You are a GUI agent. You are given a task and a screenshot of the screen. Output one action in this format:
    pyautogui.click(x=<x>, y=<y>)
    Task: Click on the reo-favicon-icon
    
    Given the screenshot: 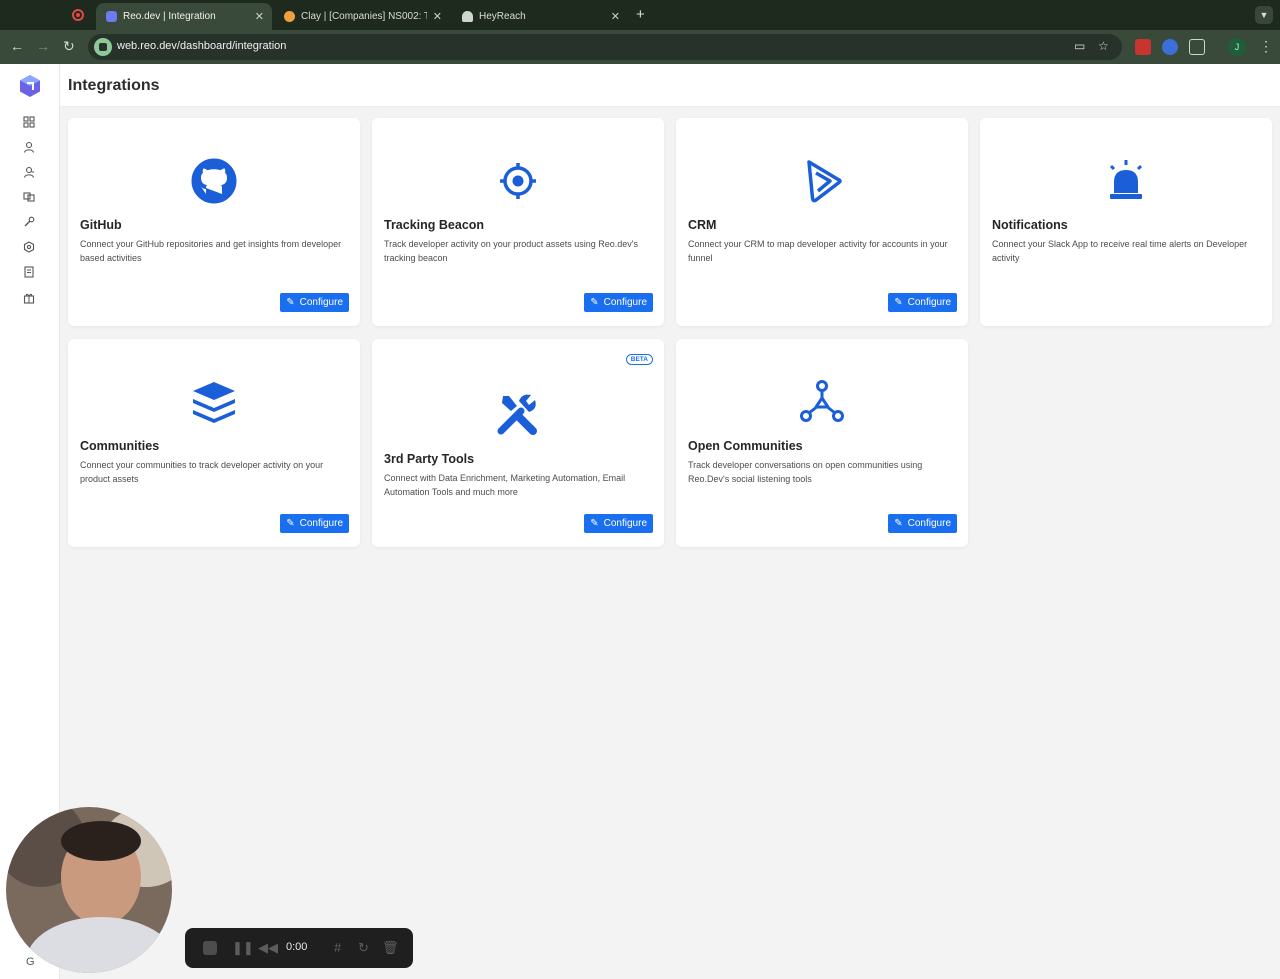 What is the action you would take?
    pyautogui.click(x=111, y=16)
    